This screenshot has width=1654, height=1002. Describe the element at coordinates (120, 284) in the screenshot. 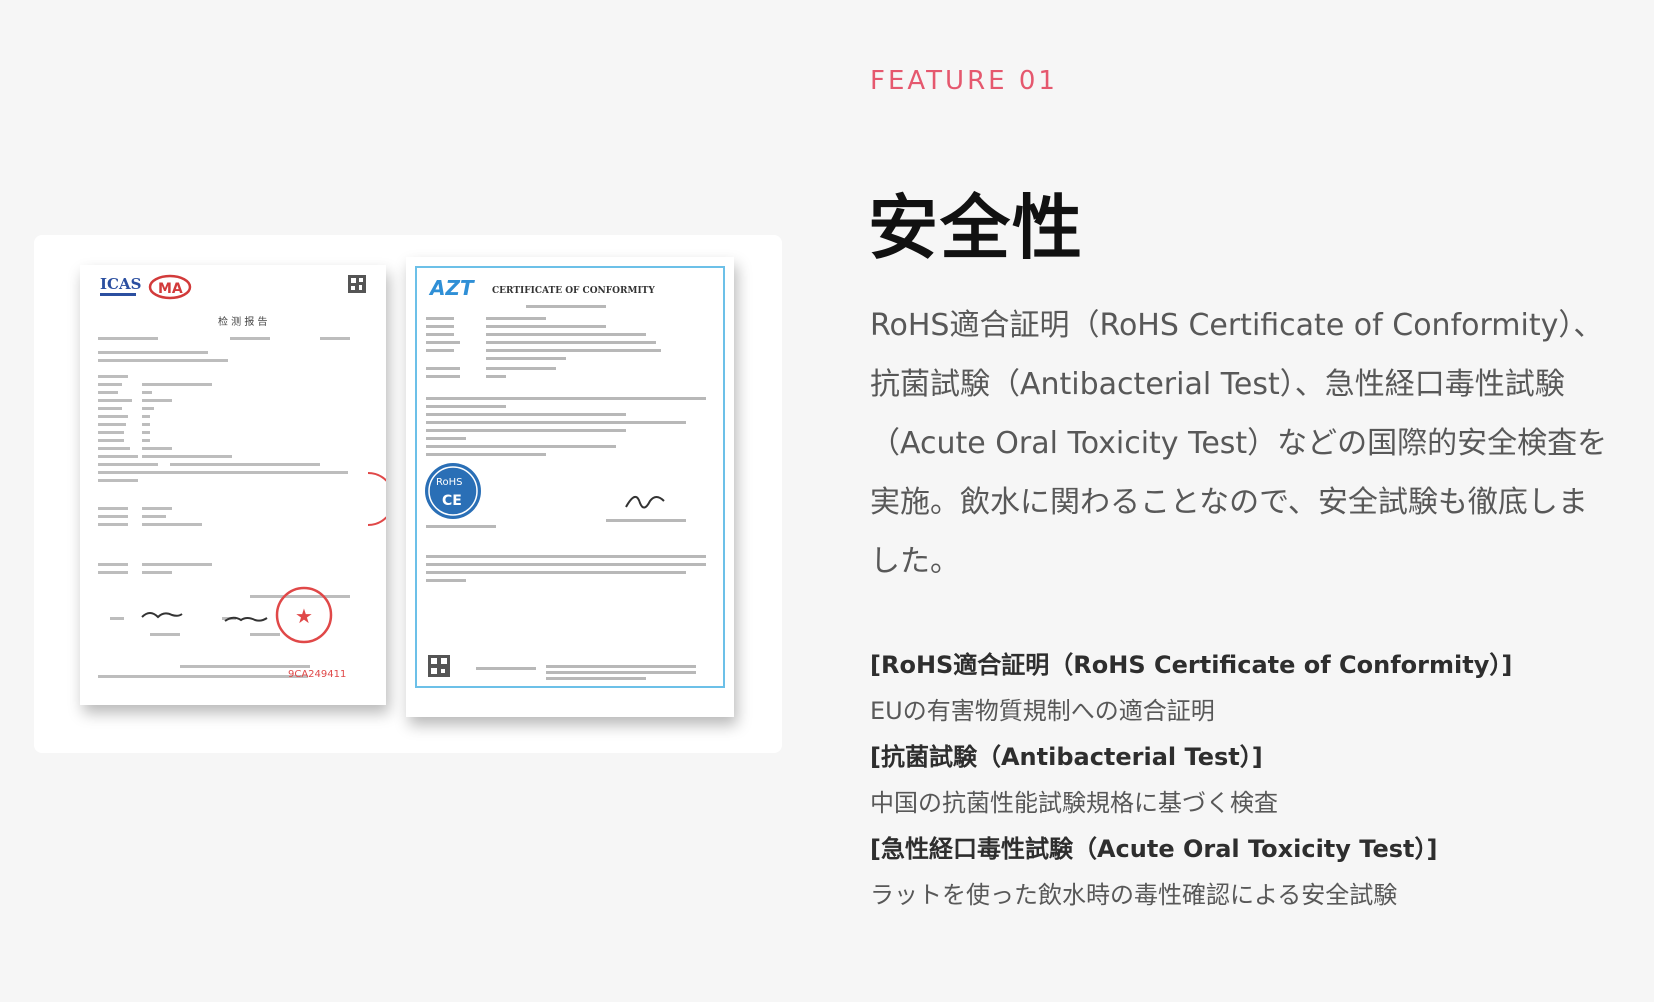

I see `icas-logo: ICAS` at that location.